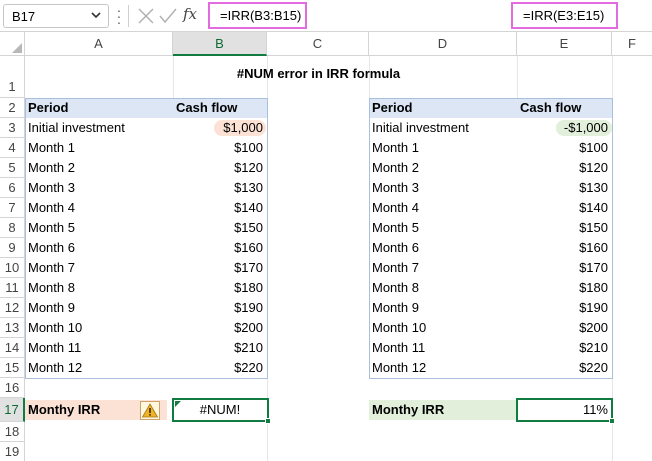 This screenshot has height=461, width=652. Describe the element at coordinates (220, 348) in the screenshot. I see `left-cashflow-cell: $210` at that location.